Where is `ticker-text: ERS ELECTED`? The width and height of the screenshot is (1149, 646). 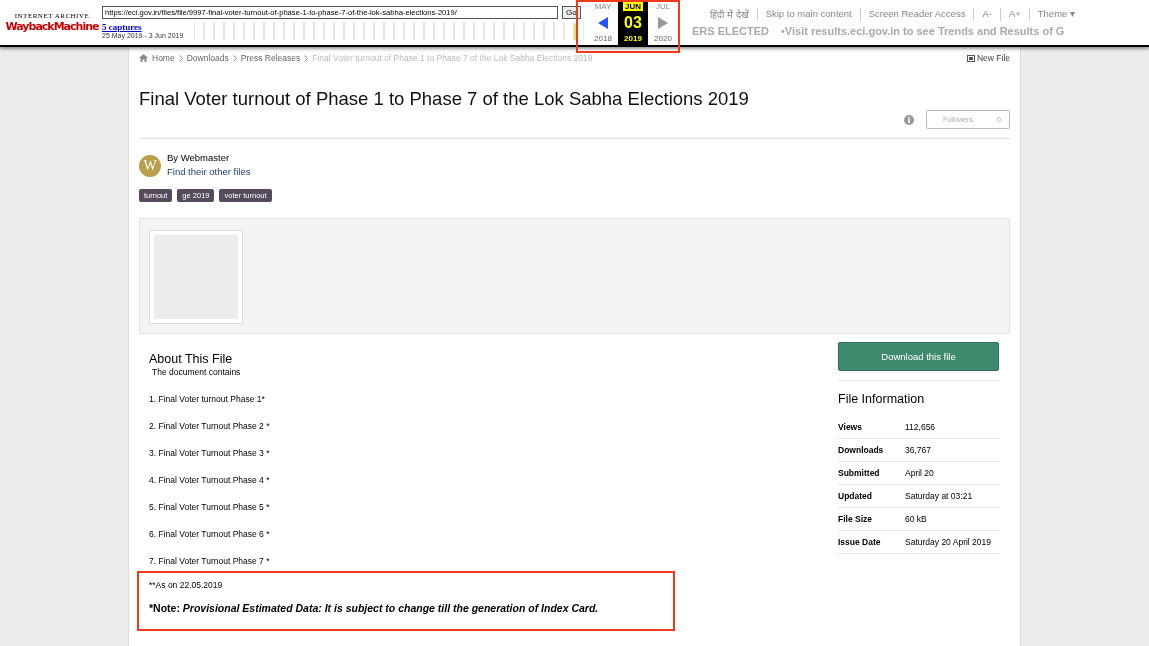
ticker-text: ERS ELECTED is located at coordinates (730, 31).